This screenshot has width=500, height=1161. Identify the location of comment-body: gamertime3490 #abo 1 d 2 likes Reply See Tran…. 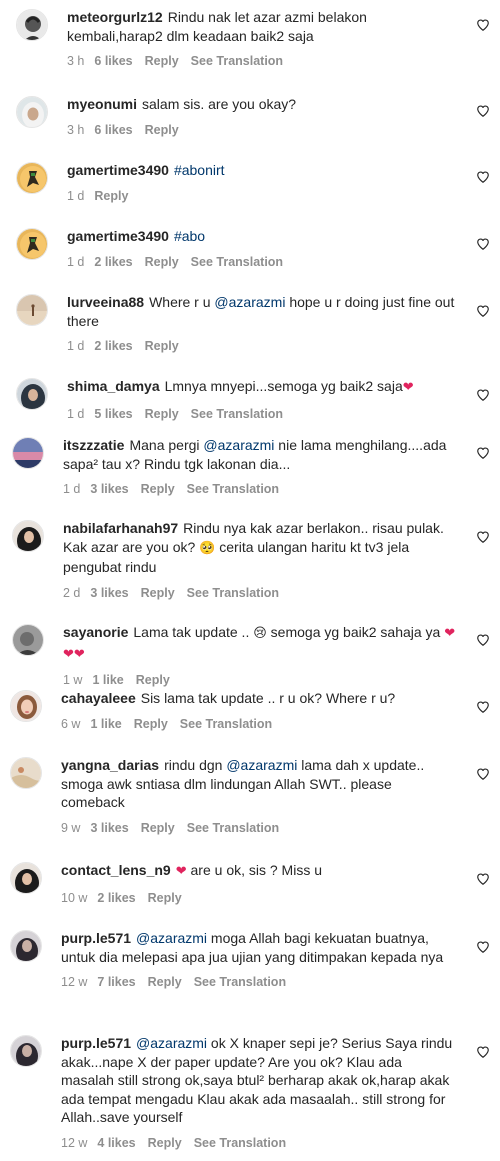
(261, 249).